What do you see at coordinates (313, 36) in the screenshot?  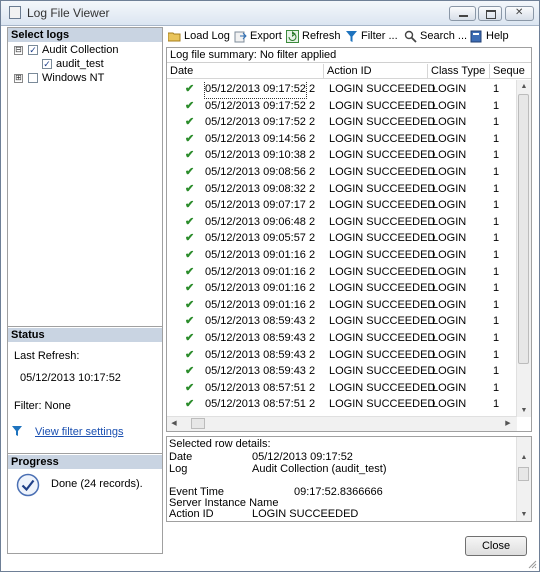 I see `refresh-button: Refresh` at bounding box center [313, 36].